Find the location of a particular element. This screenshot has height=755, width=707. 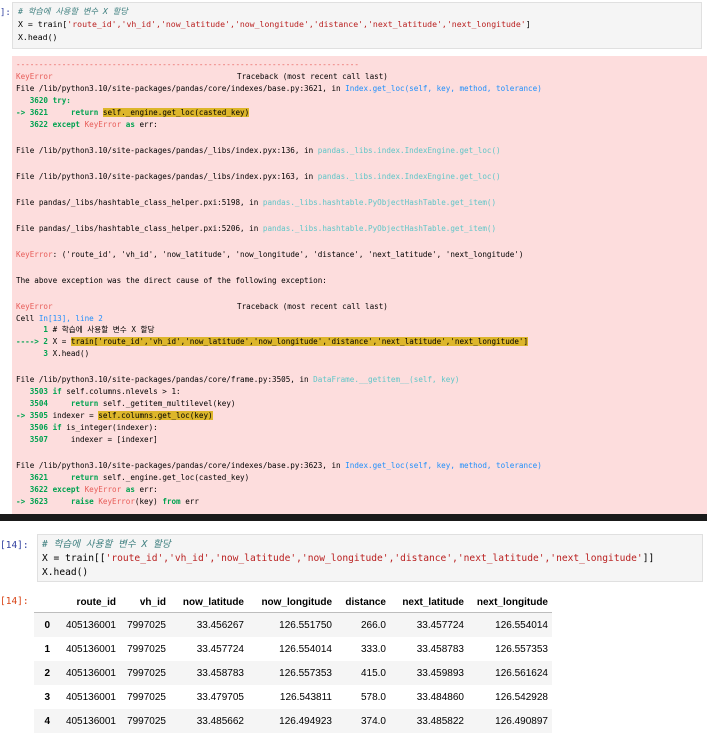

traceback-line: 3620 try: is located at coordinates (43, 100).